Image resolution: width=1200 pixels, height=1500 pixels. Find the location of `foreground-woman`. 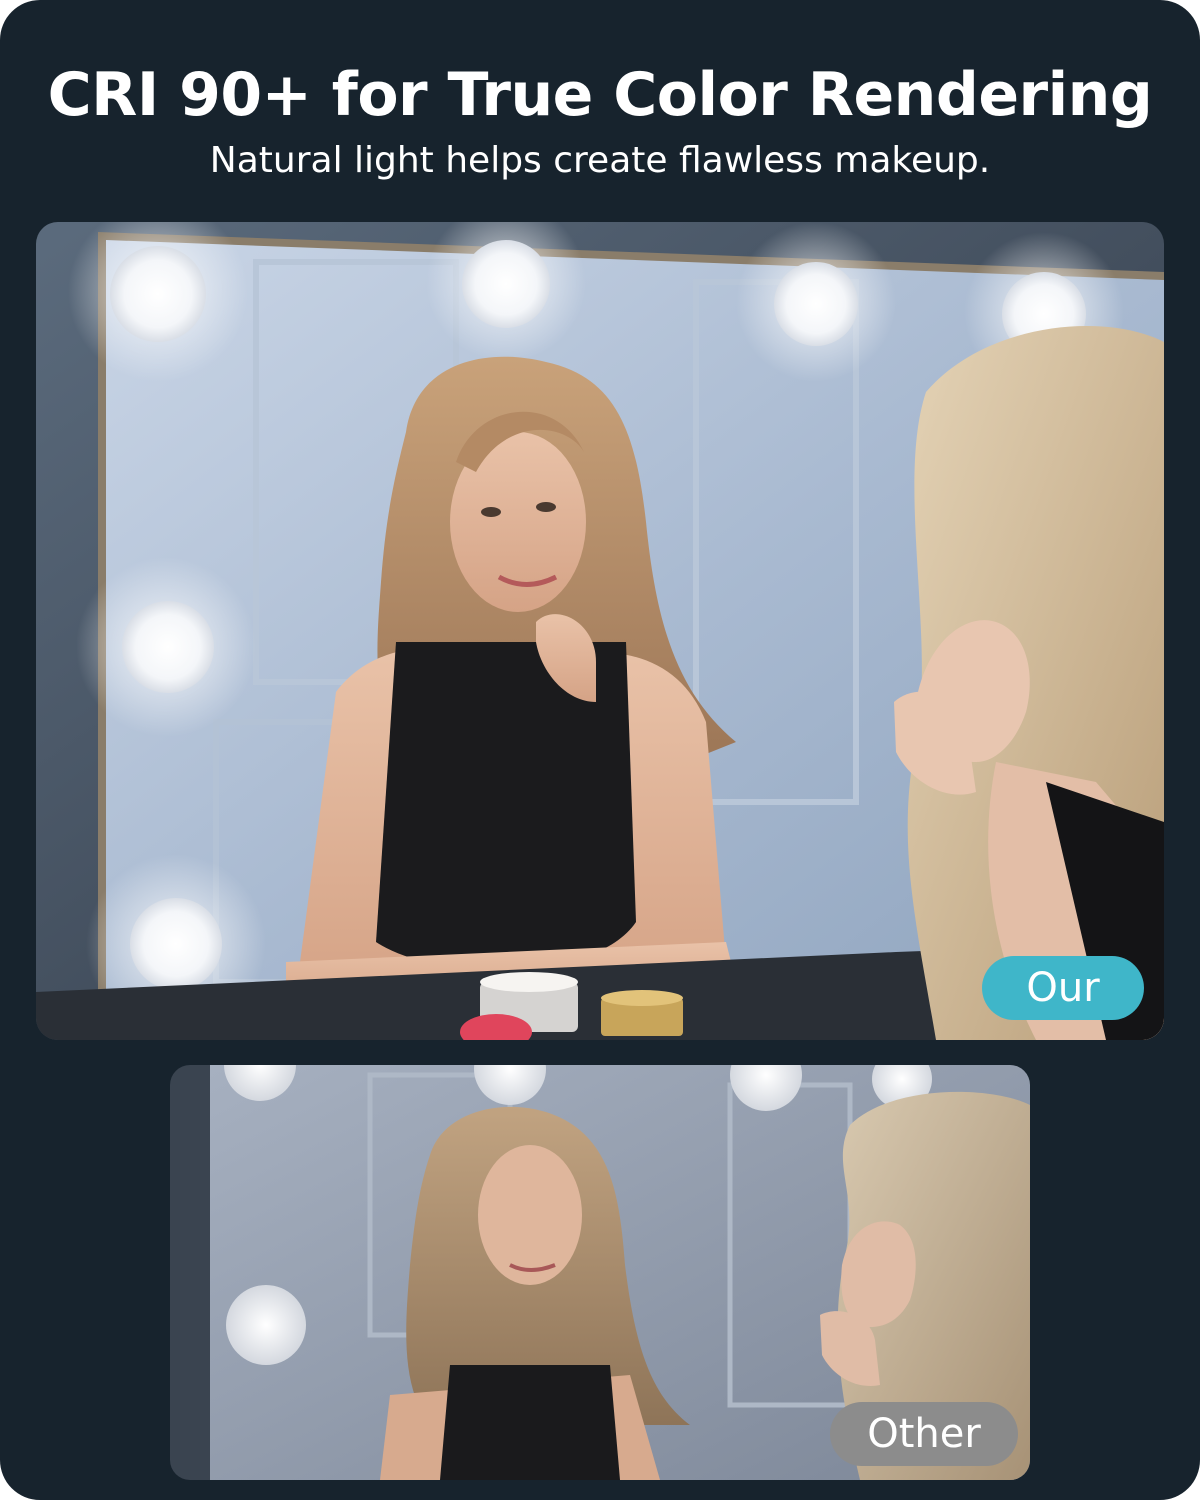

foreground-woman is located at coordinates (1029, 683).